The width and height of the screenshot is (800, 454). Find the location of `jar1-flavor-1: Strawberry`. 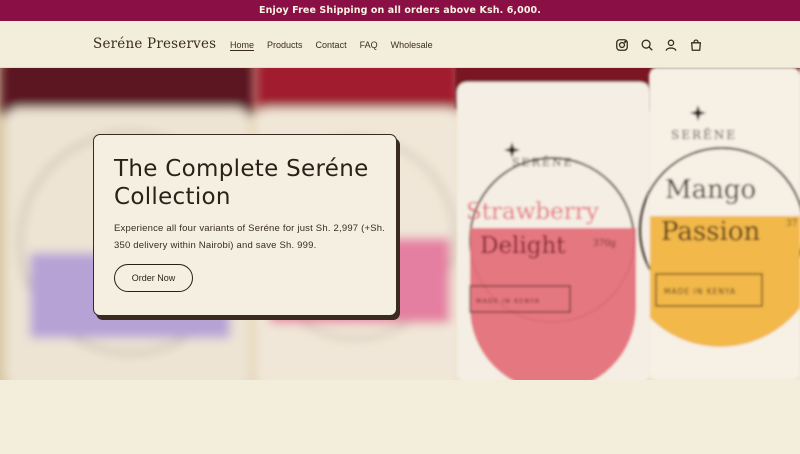

jar1-flavor-1: Strawberry is located at coordinates (532, 212).